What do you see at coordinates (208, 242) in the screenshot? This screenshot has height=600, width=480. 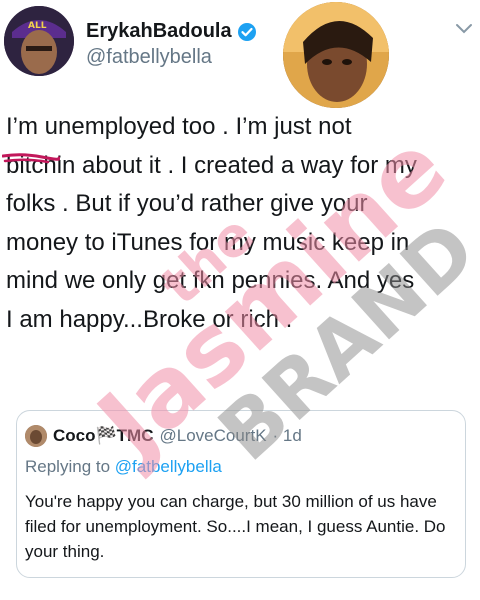 I see `tweet-text-line: money to iTunes for my music keep in` at bounding box center [208, 242].